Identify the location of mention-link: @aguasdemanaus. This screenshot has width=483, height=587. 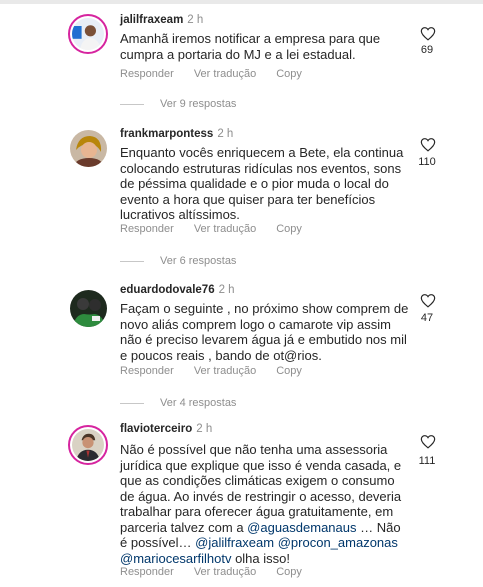
(301, 527).